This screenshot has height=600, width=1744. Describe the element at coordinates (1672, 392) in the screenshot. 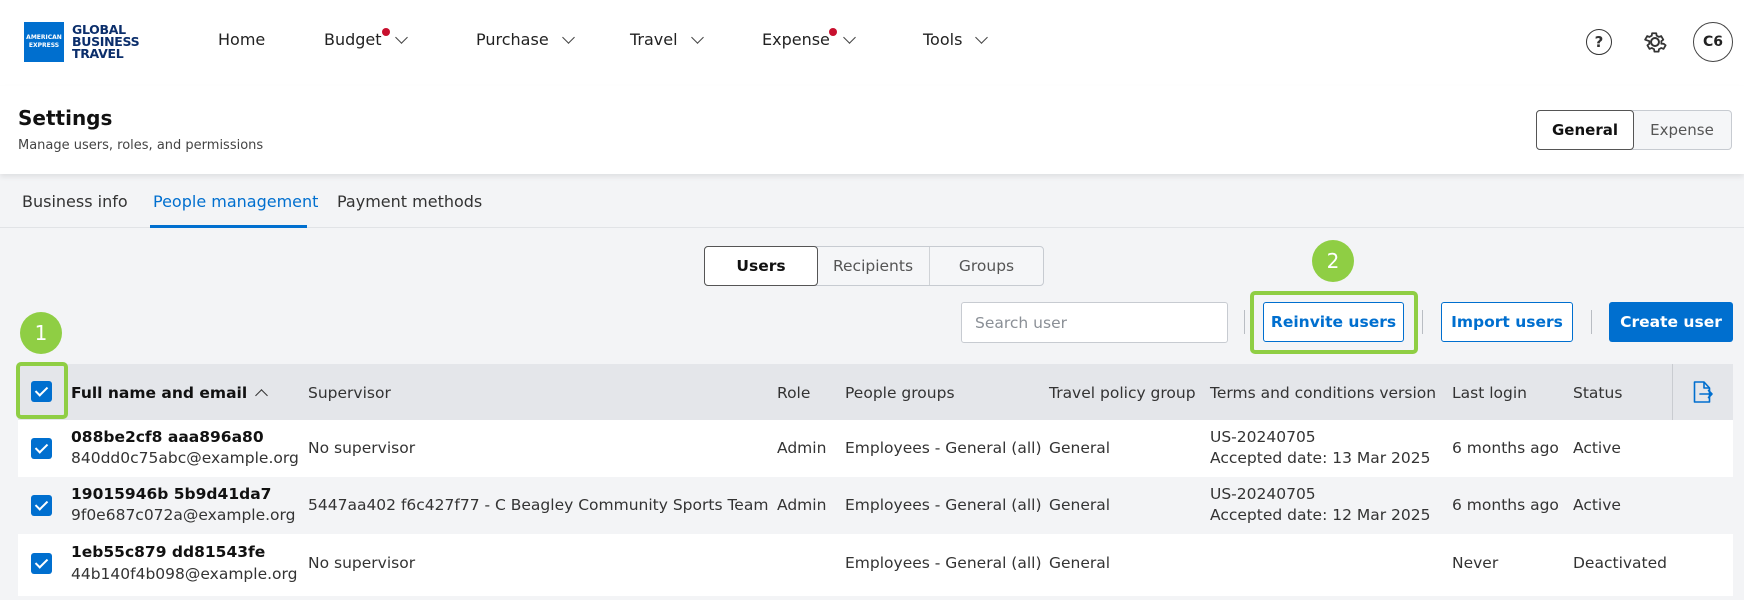

I see `export-divider` at that location.